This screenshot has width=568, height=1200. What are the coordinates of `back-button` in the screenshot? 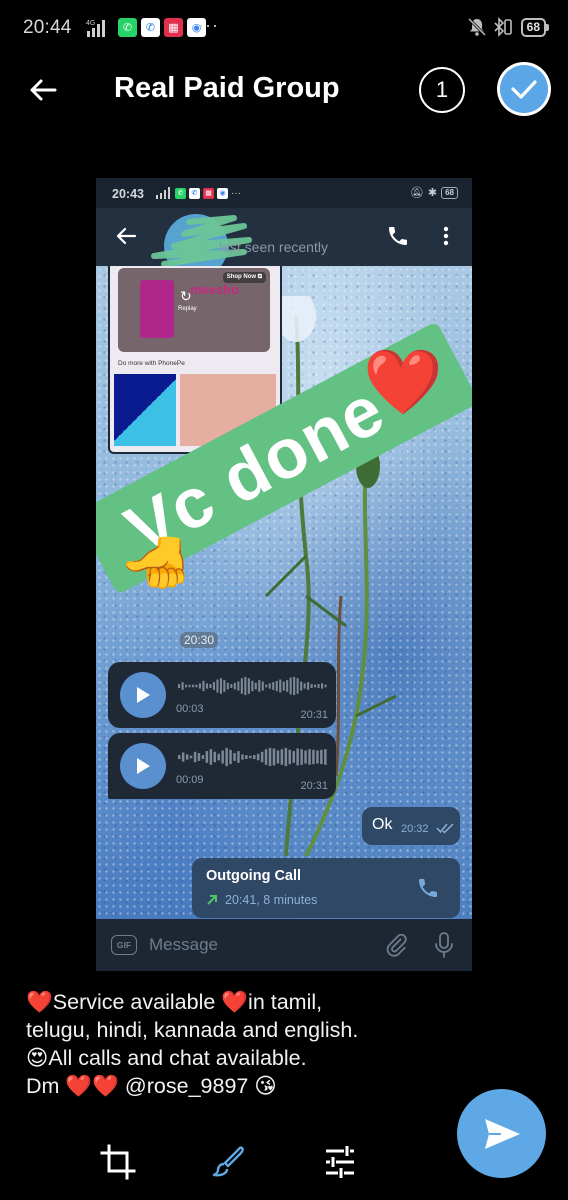 It's located at (43, 90).